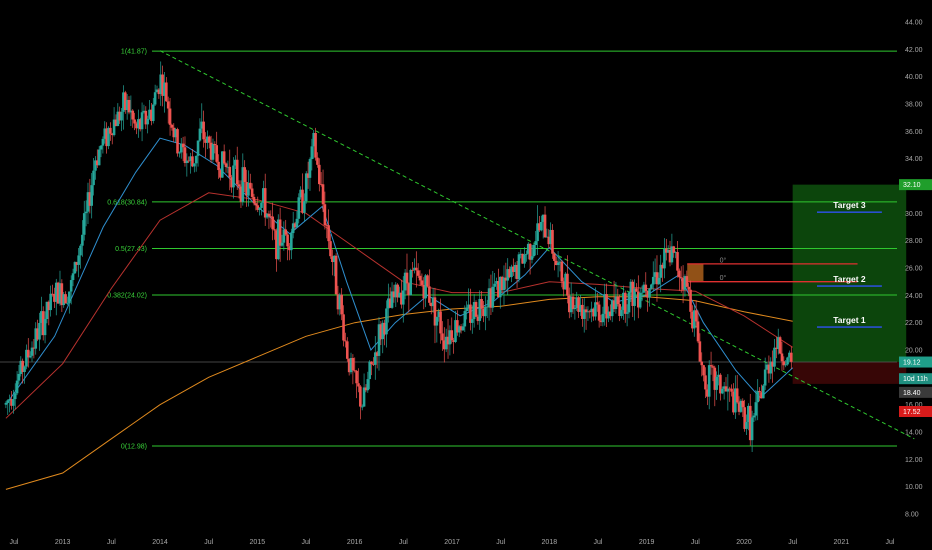 The height and width of the screenshot is (550, 932). Describe the element at coordinates (914, 323) in the screenshot. I see `y-tick-11: 22.00` at that location.